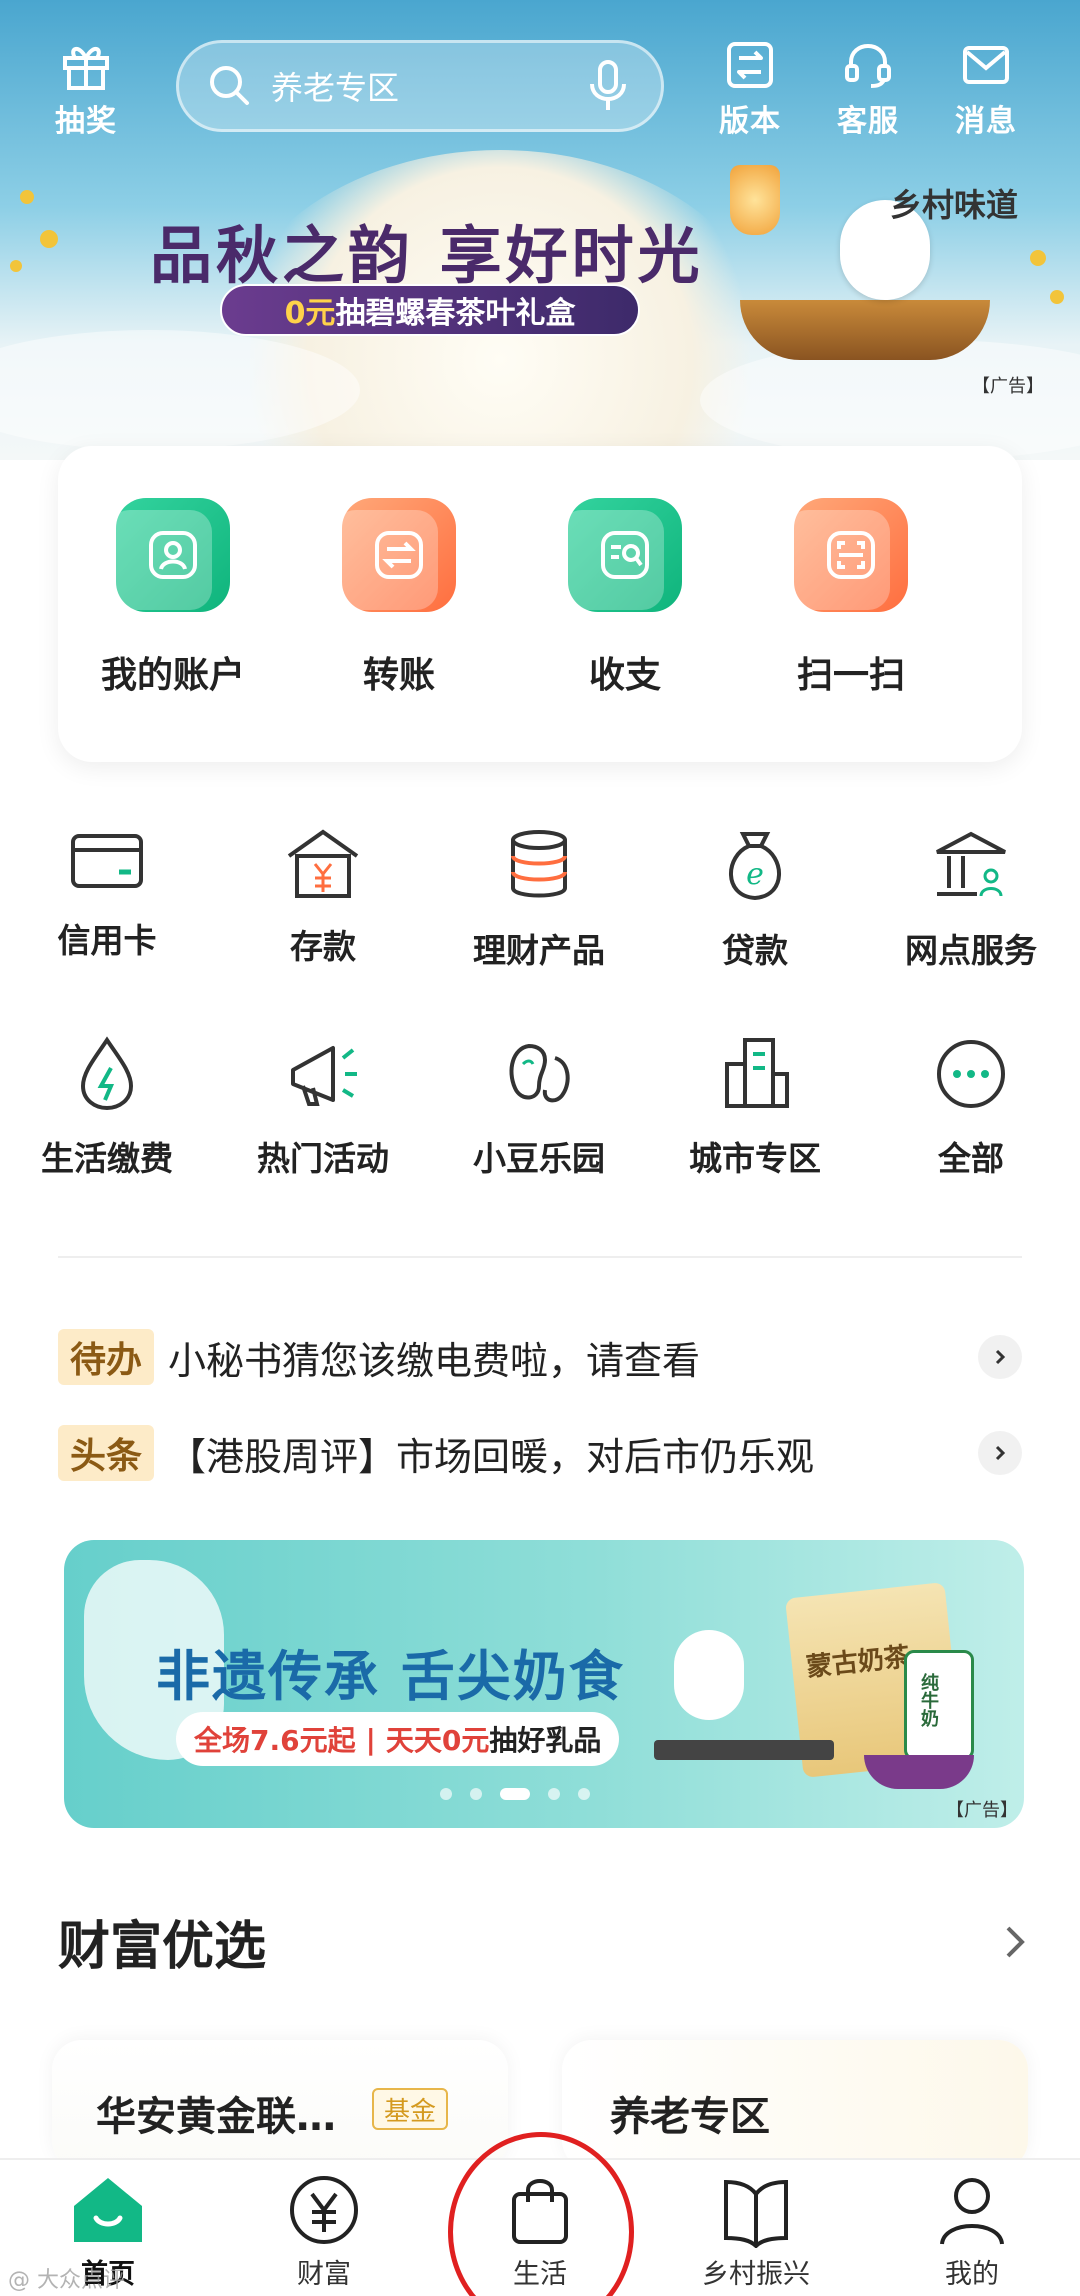  What do you see at coordinates (66, 2280) in the screenshot?
I see `watermark: @ 大众点评` at bounding box center [66, 2280].